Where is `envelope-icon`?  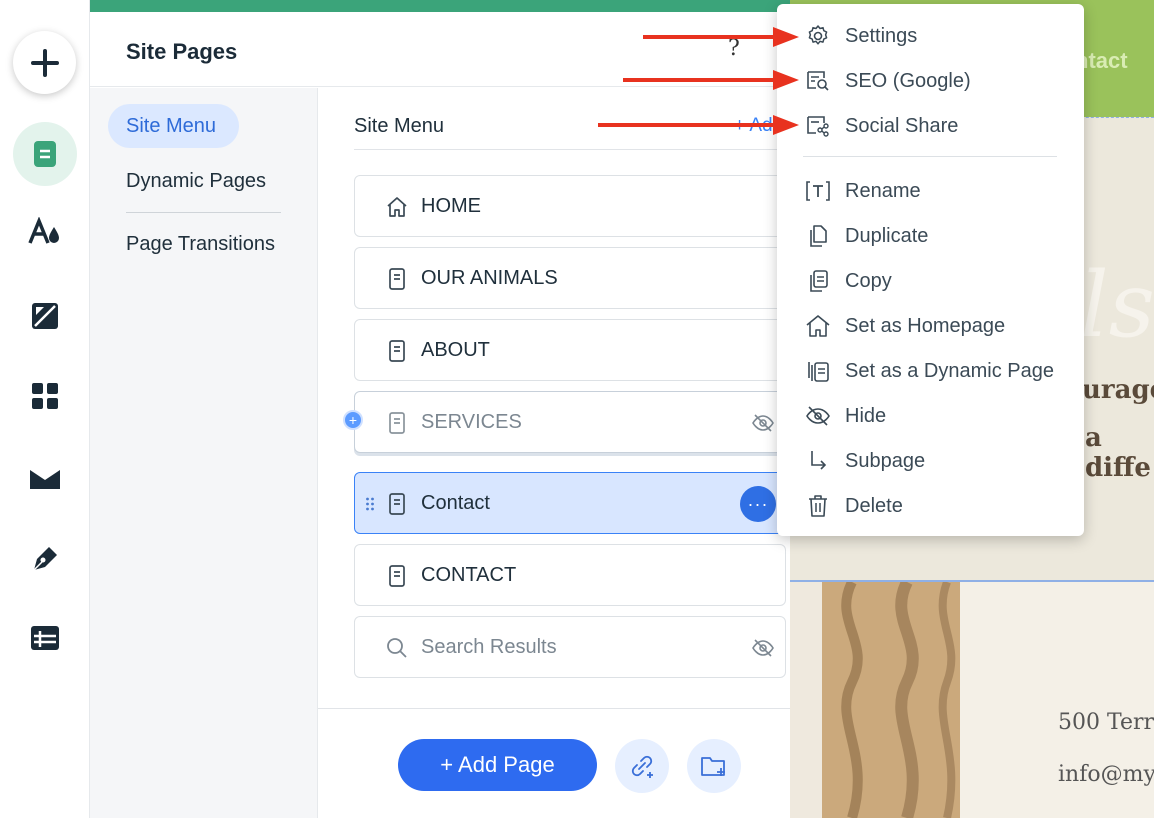
envelope-icon is located at coordinates (45, 479).